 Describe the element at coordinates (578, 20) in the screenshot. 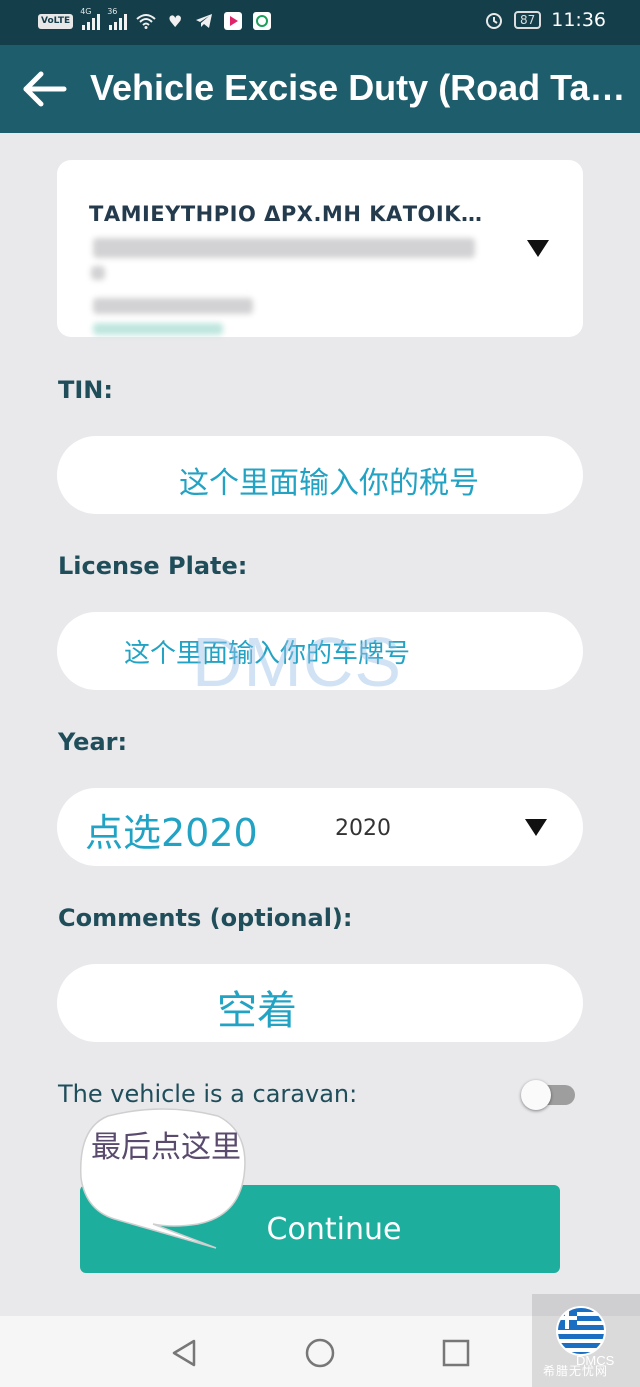

I see `clock: 11:36` at that location.